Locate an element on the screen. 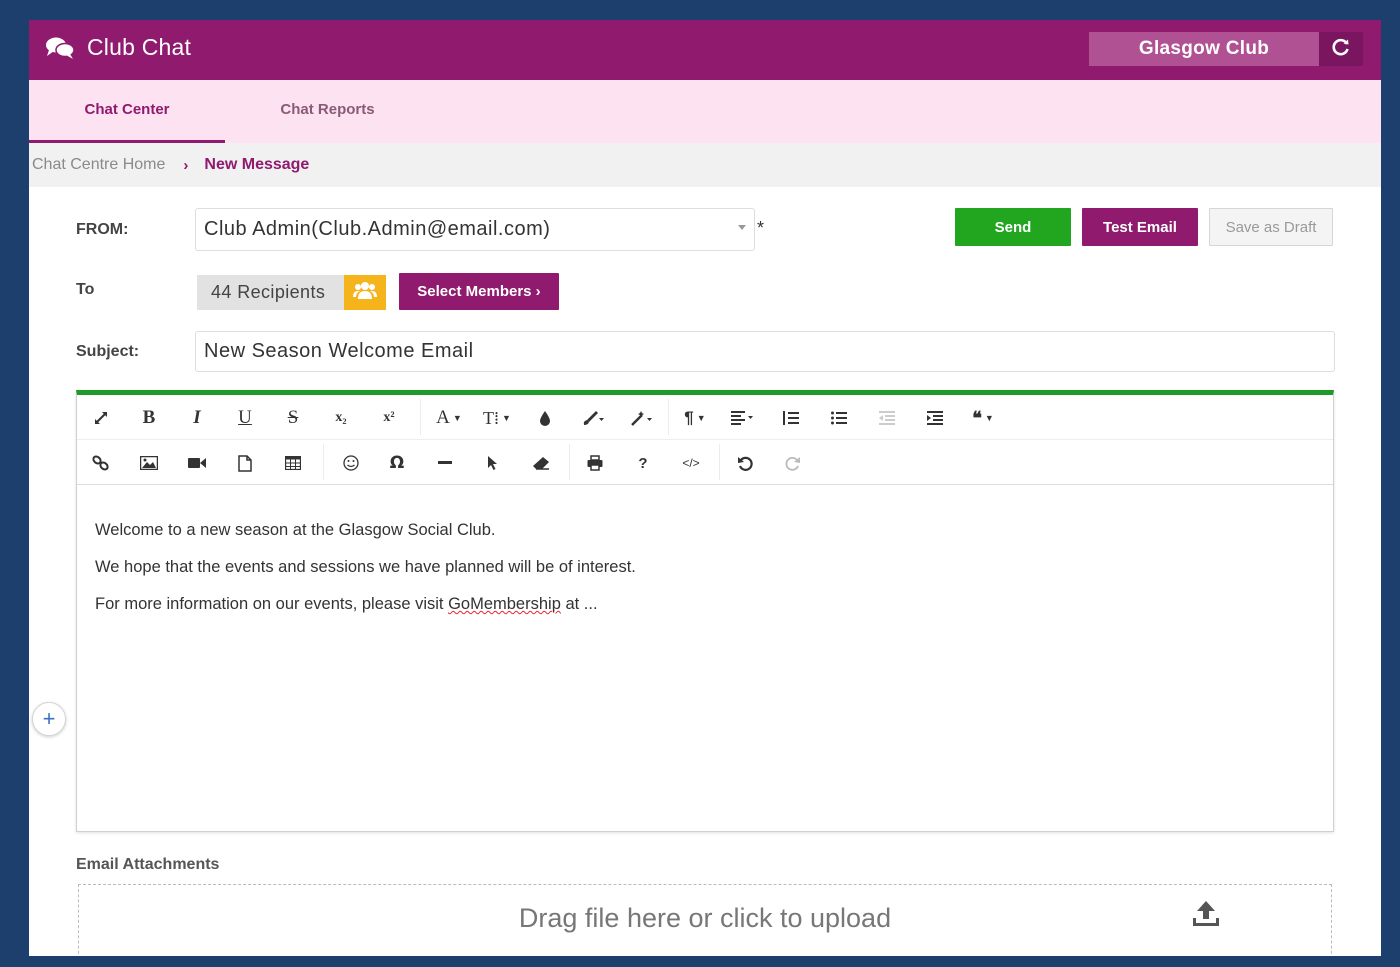 The height and width of the screenshot is (967, 1400). font-size-icon: T⁞ ▼ is located at coordinates (497, 418).